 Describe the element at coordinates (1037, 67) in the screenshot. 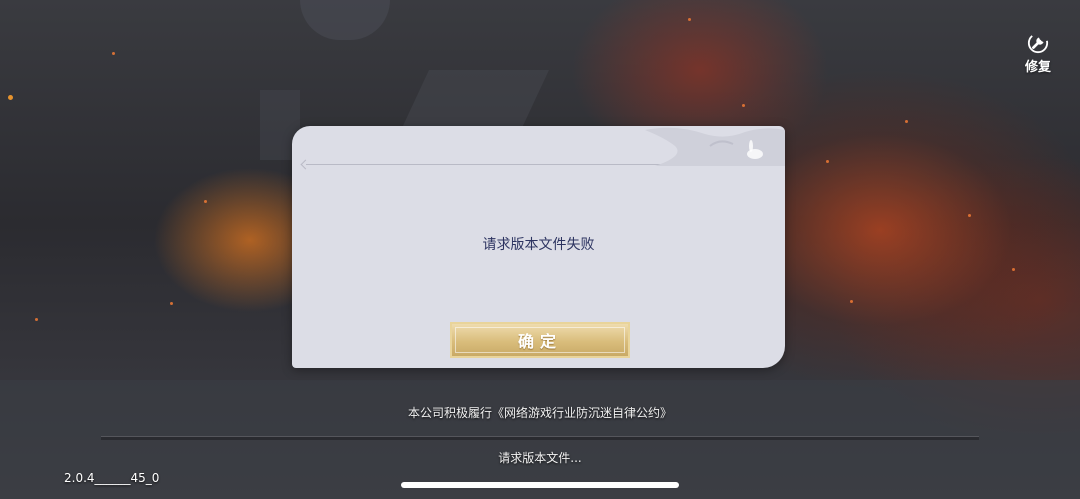

I see `repair-label: 修复` at that location.